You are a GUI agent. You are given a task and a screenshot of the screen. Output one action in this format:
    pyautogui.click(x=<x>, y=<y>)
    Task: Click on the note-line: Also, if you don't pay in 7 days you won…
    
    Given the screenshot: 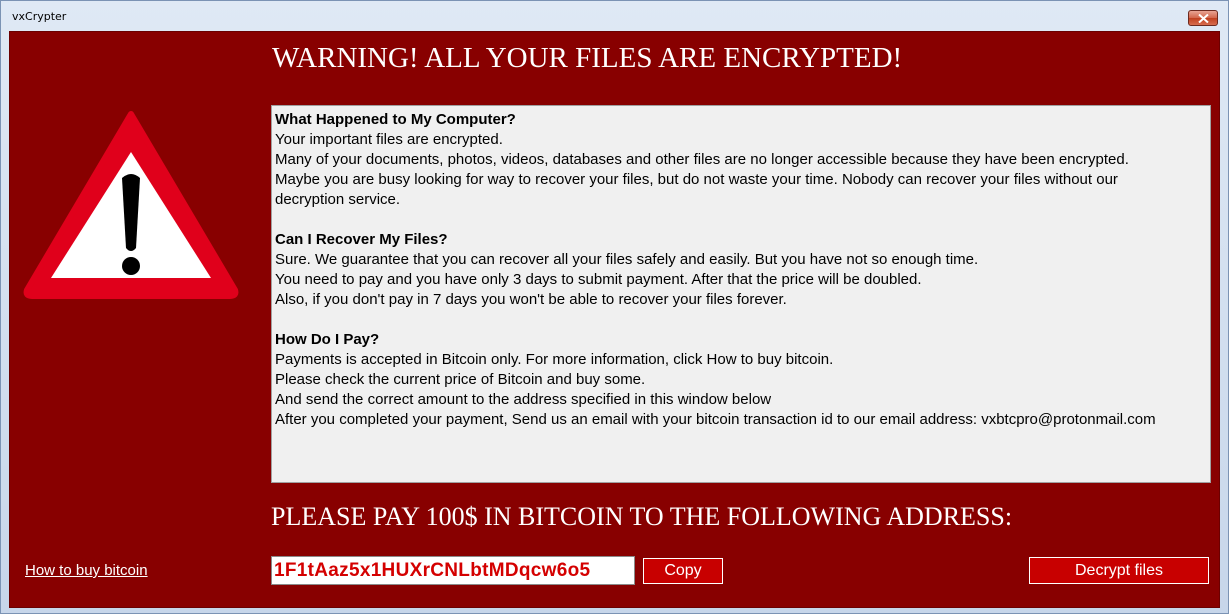 What is the action you would take?
    pyautogui.click(x=531, y=299)
    